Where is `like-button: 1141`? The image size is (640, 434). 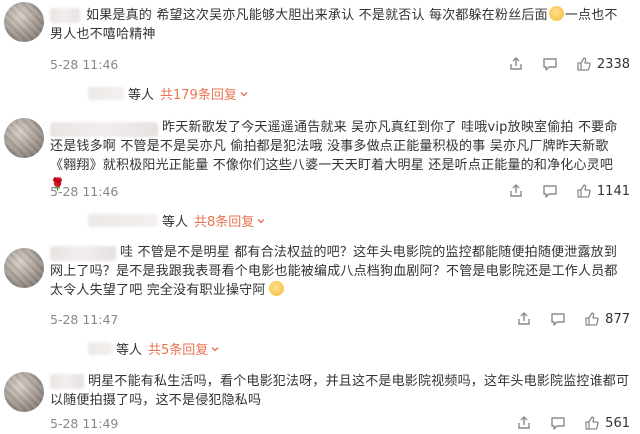 like-button: 1141 is located at coordinates (603, 191).